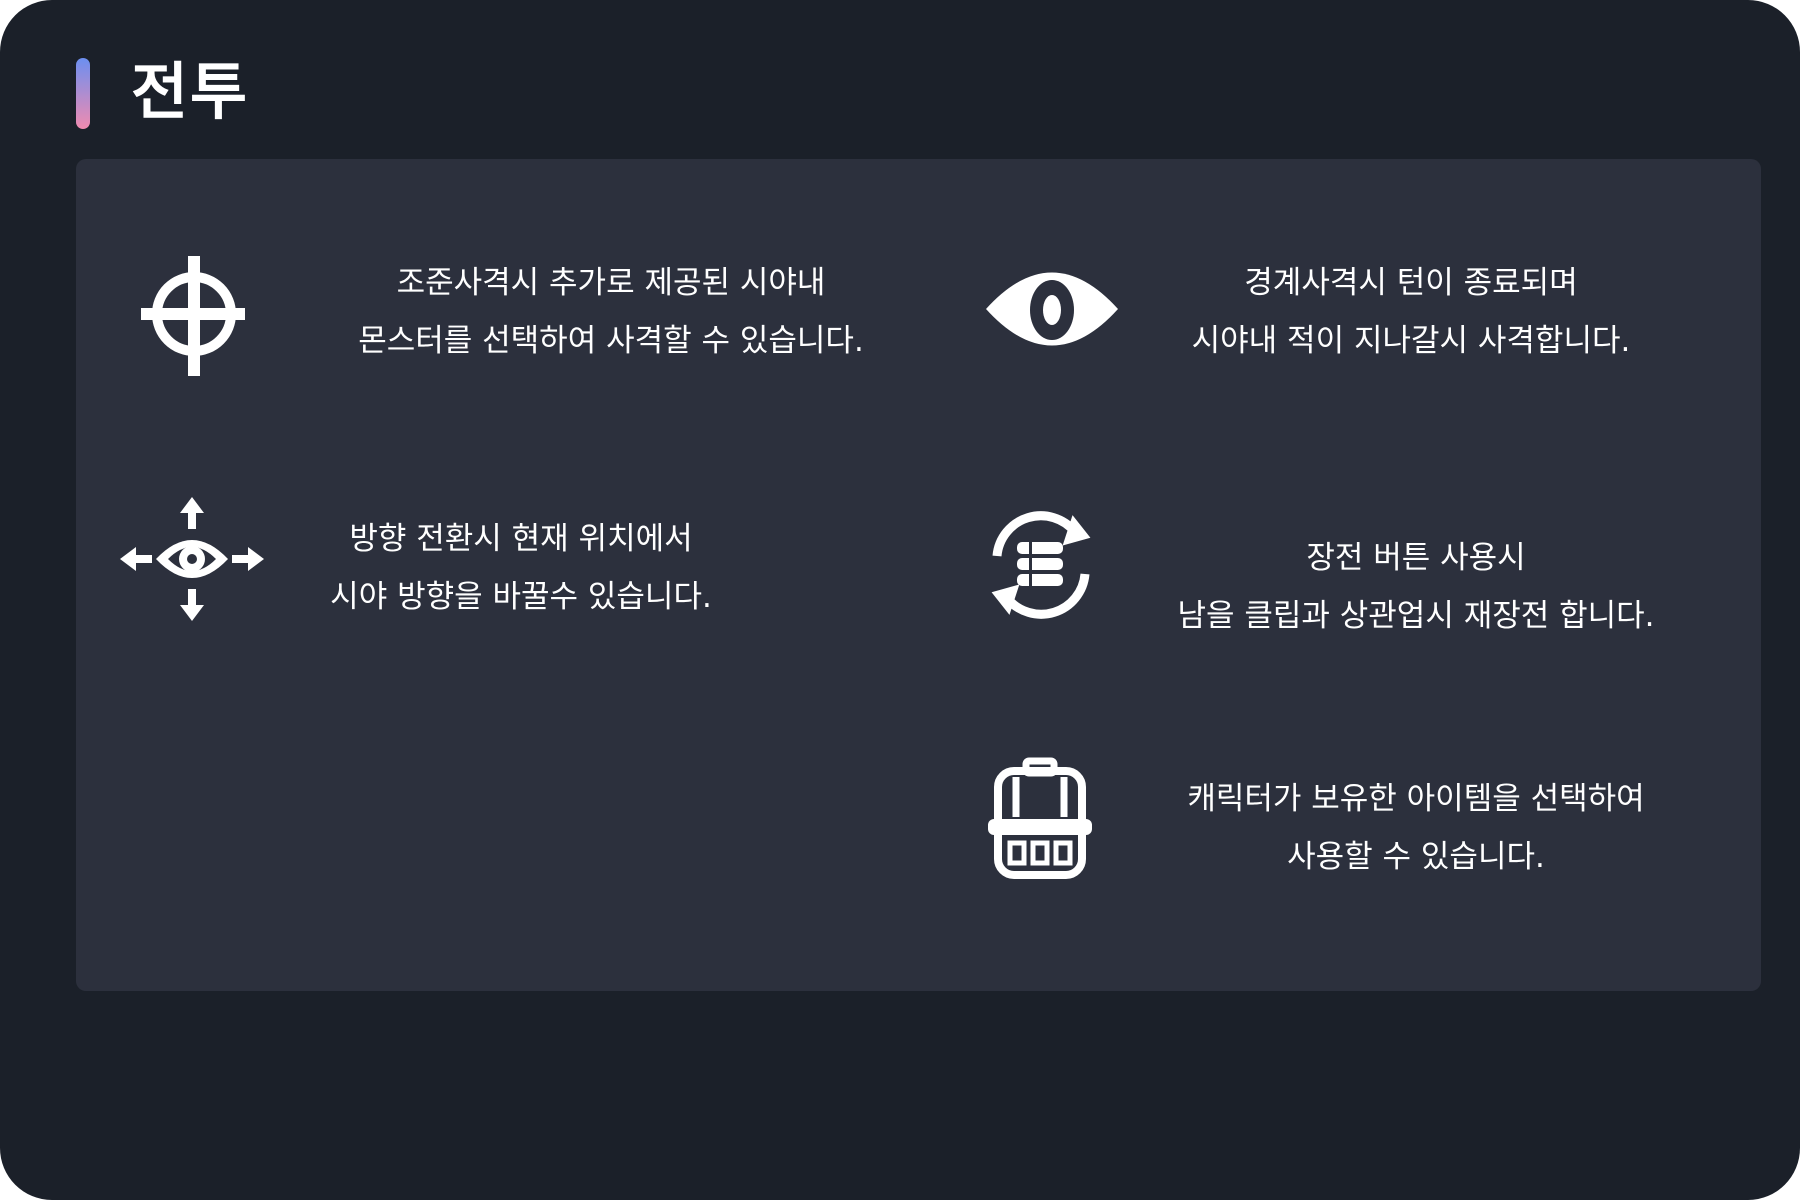  Describe the element at coordinates (1411, 283) in the screenshot. I see `description-line: 경계사격시 턴이 종료되며` at that location.